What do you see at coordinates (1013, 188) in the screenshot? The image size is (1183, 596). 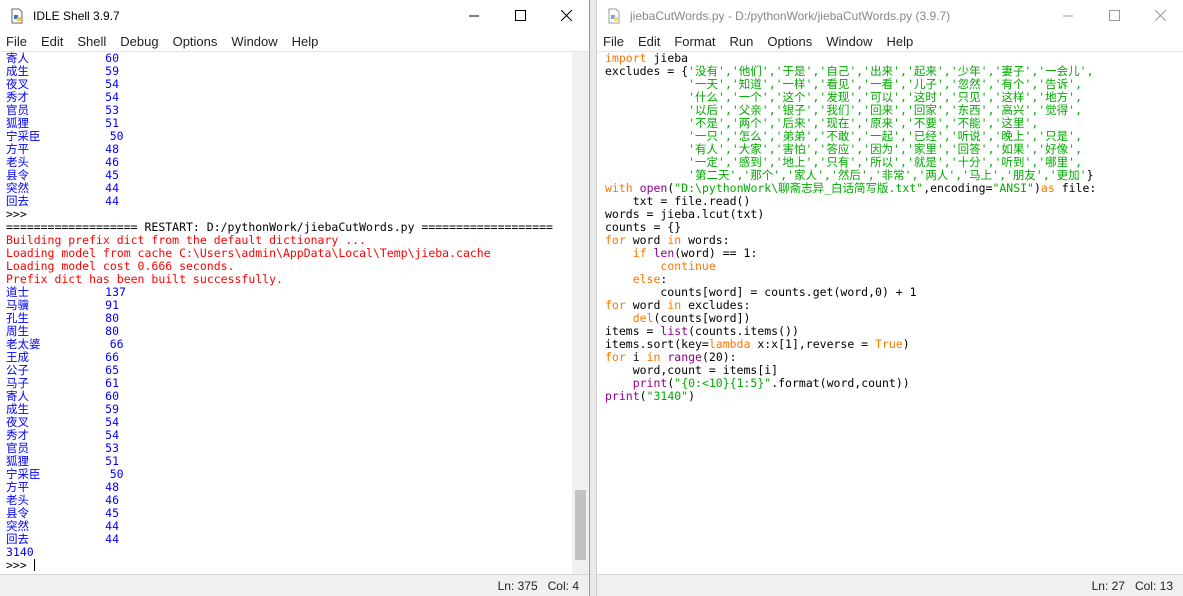 I see `code-token: "ANSI"` at bounding box center [1013, 188].